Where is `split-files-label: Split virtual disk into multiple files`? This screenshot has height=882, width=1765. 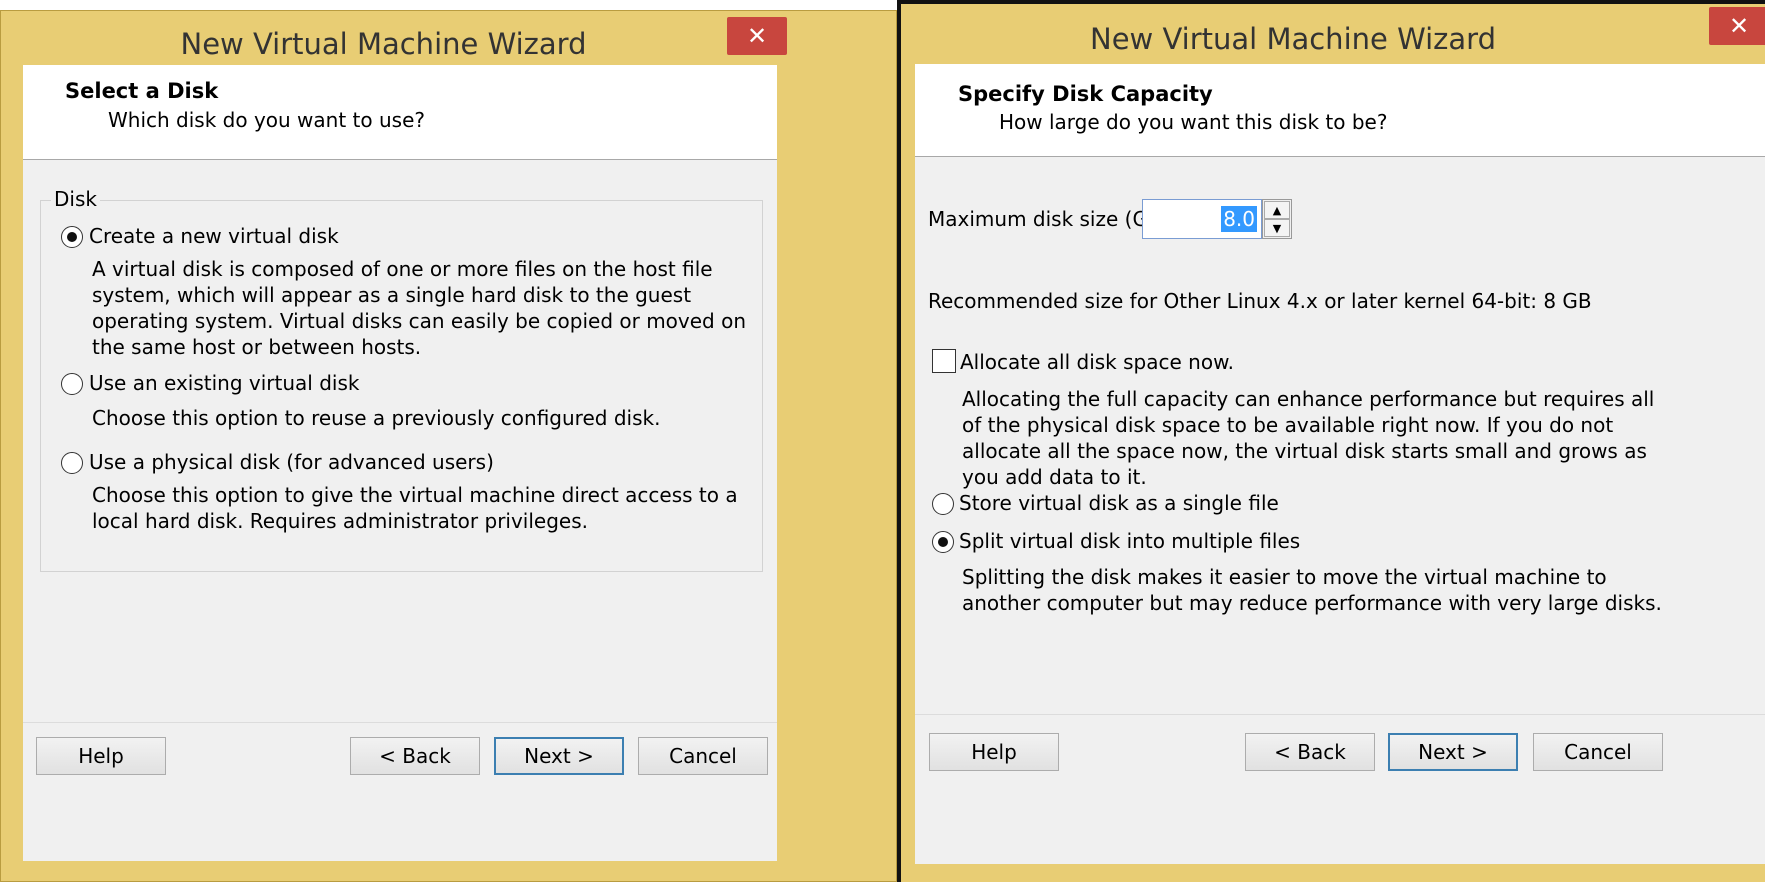 split-files-label: Split virtual disk into multiple files is located at coordinates (1129, 541).